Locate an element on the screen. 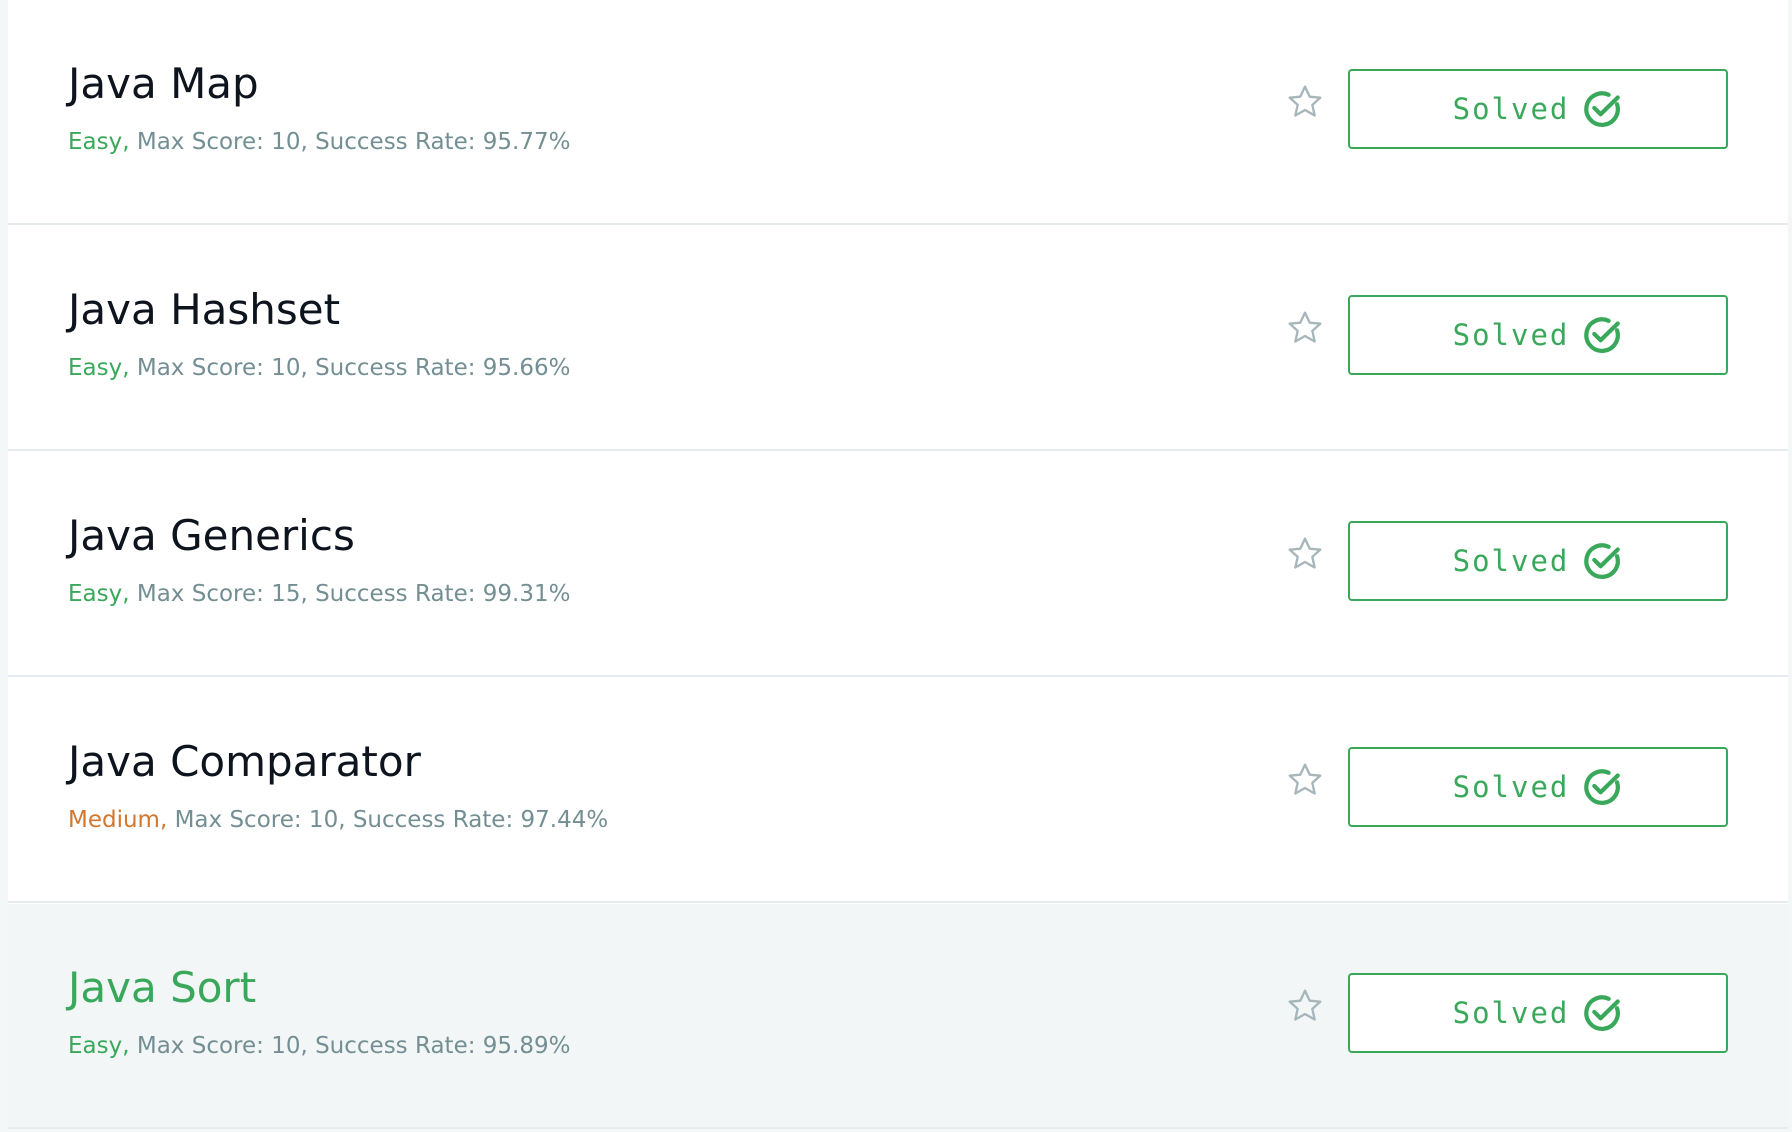  challenge-details: Max Score: 10, Success Rate: 95.77% is located at coordinates (350, 142).